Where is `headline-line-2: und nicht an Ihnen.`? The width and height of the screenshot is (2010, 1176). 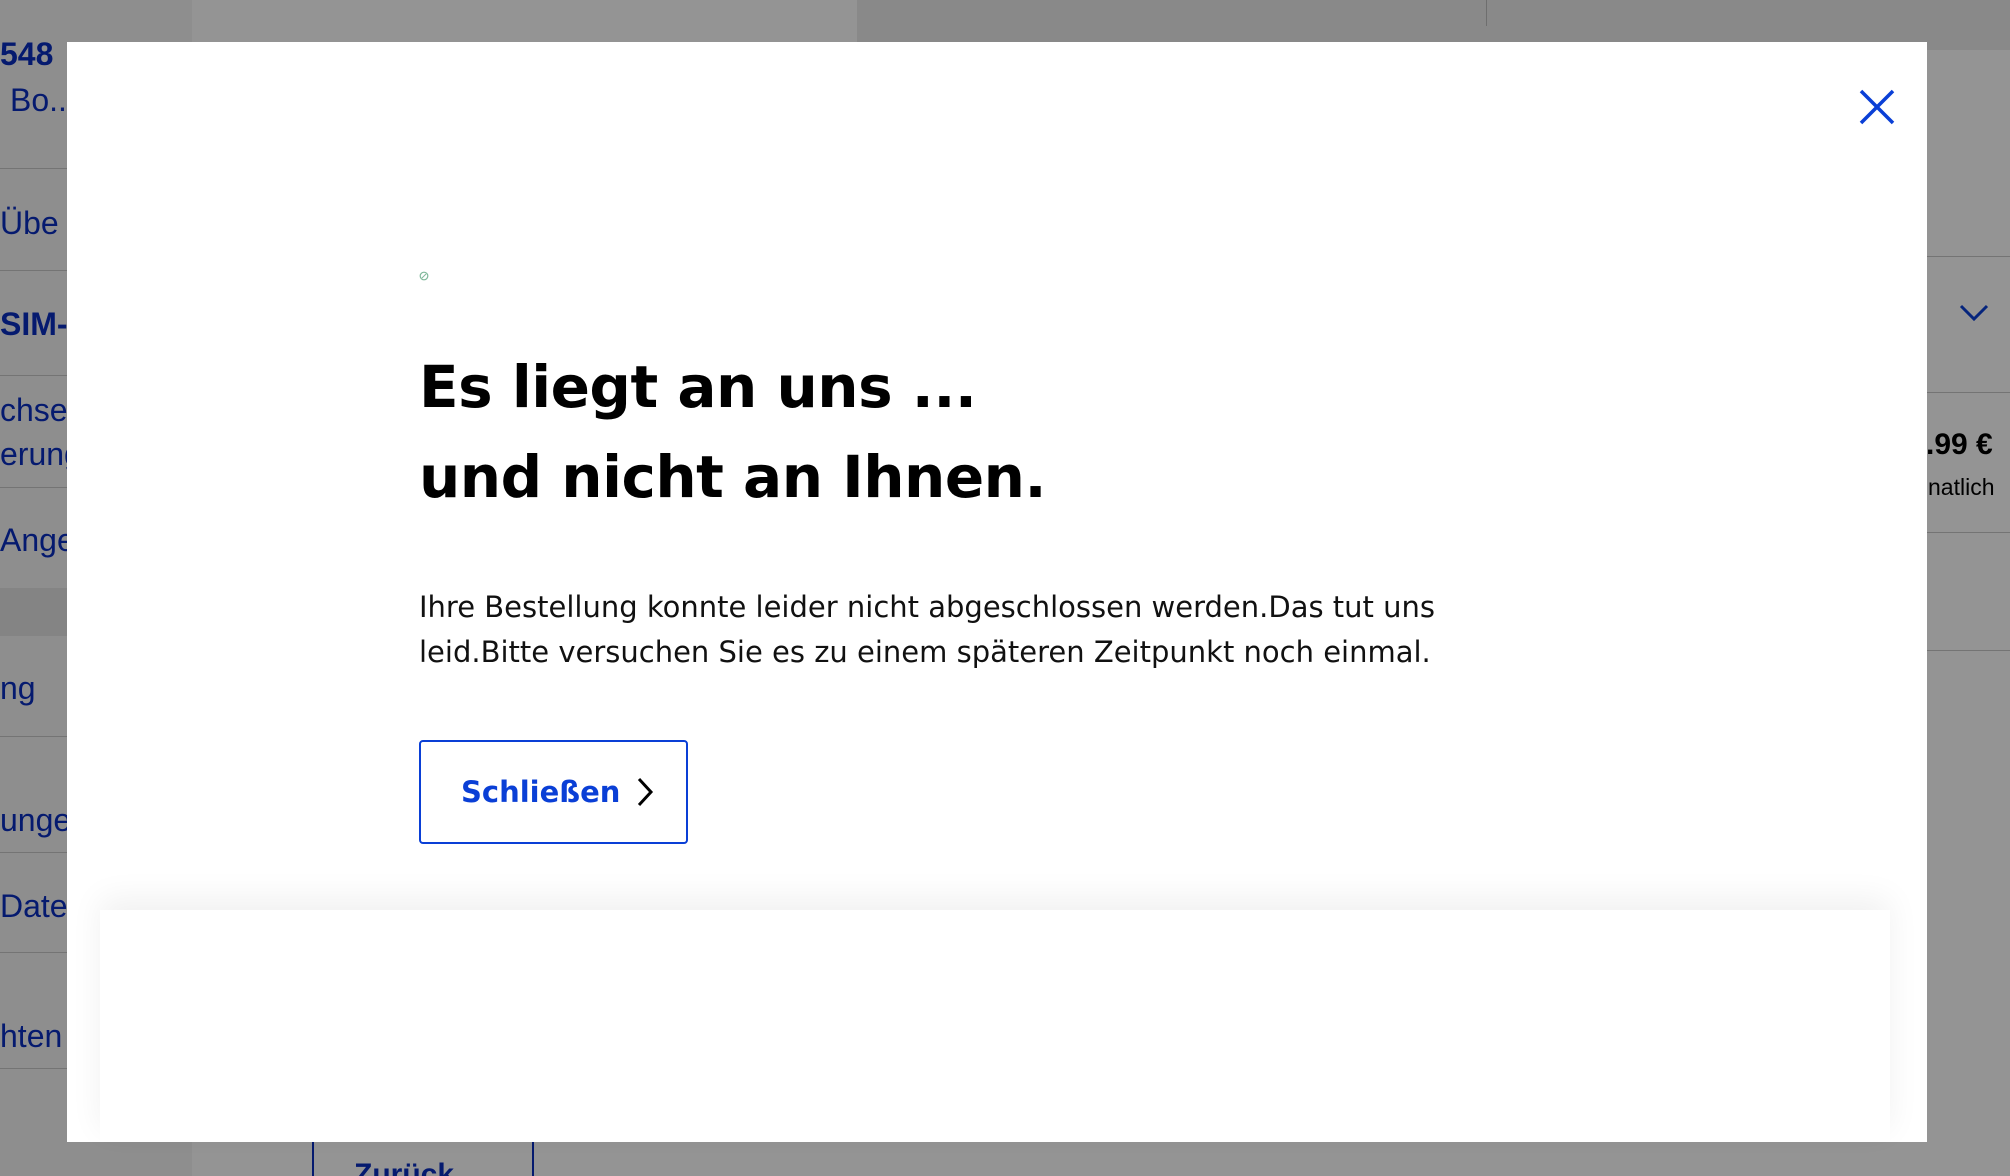 headline-line-2: und nicht an Ihnen. is located at coordinates (733, 477).